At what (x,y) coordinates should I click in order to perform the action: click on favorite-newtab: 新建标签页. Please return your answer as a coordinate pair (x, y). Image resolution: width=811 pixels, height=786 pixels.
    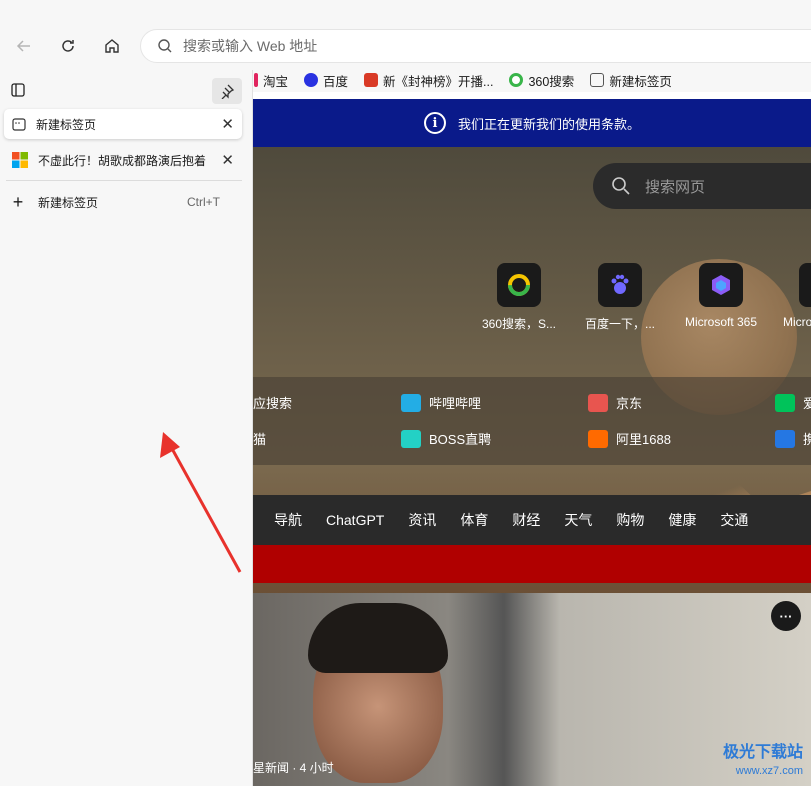
    Looking at the image, I should click on (631, 80).